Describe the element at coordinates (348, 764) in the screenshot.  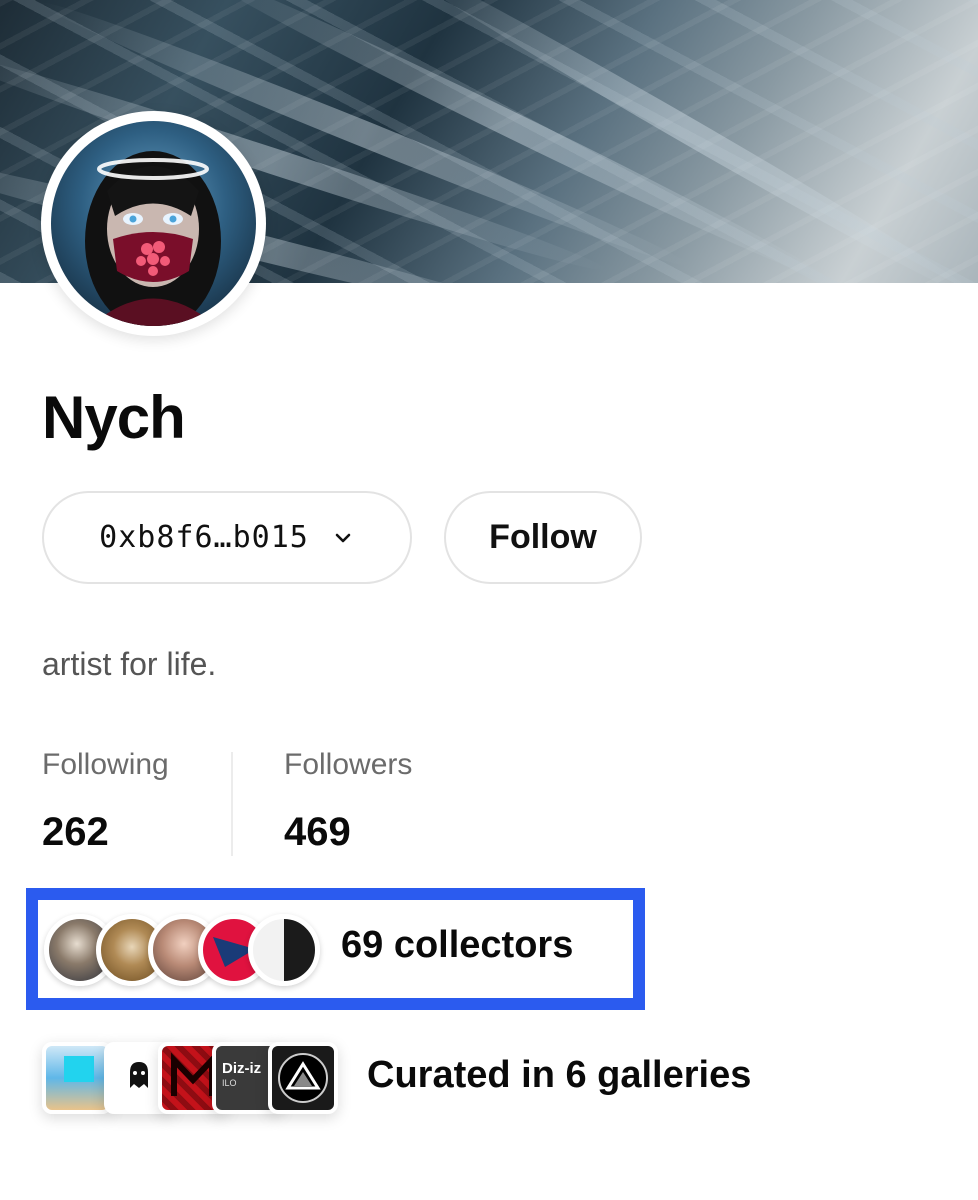
I see `followers-label: Followers` at that location.